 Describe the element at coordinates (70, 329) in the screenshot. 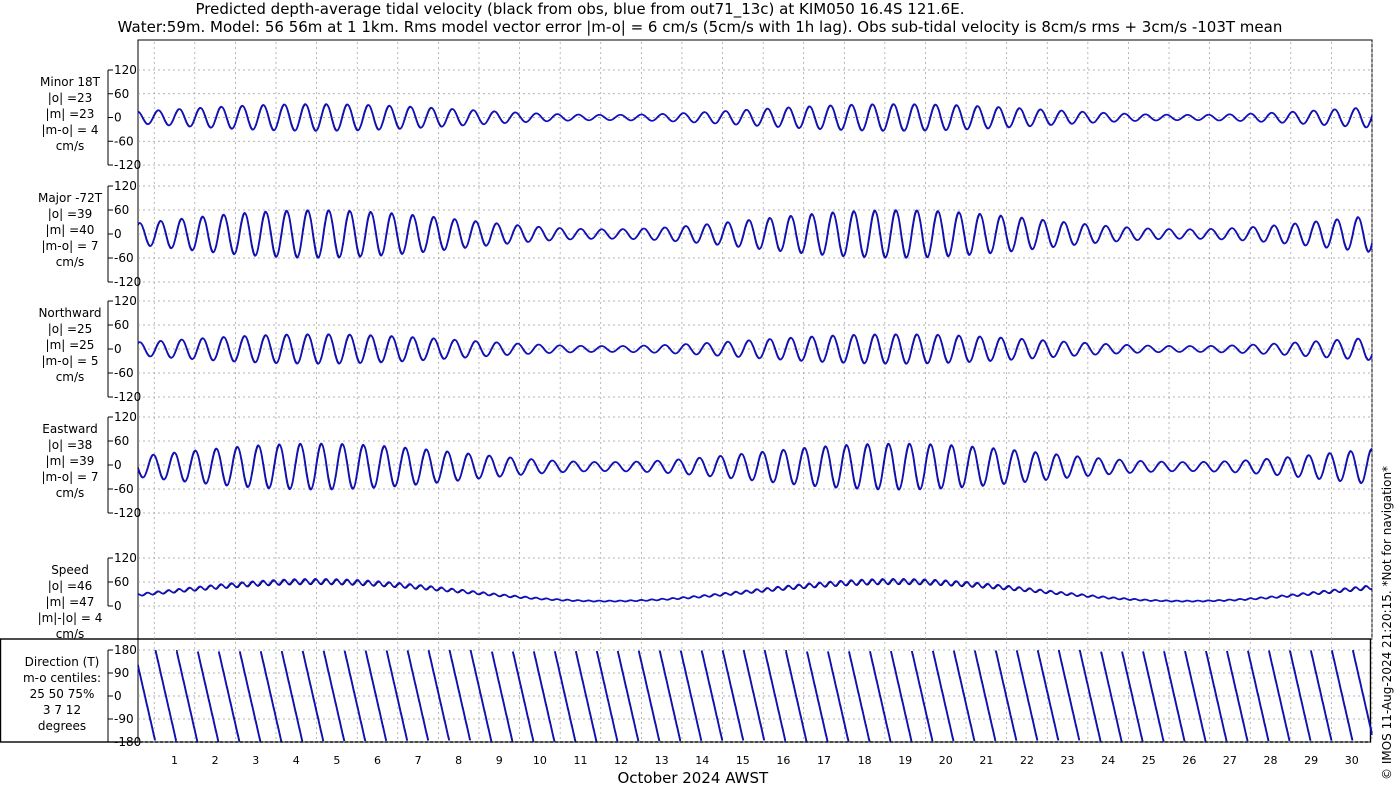

I see `panel-label-north: |o| =25` at that location.